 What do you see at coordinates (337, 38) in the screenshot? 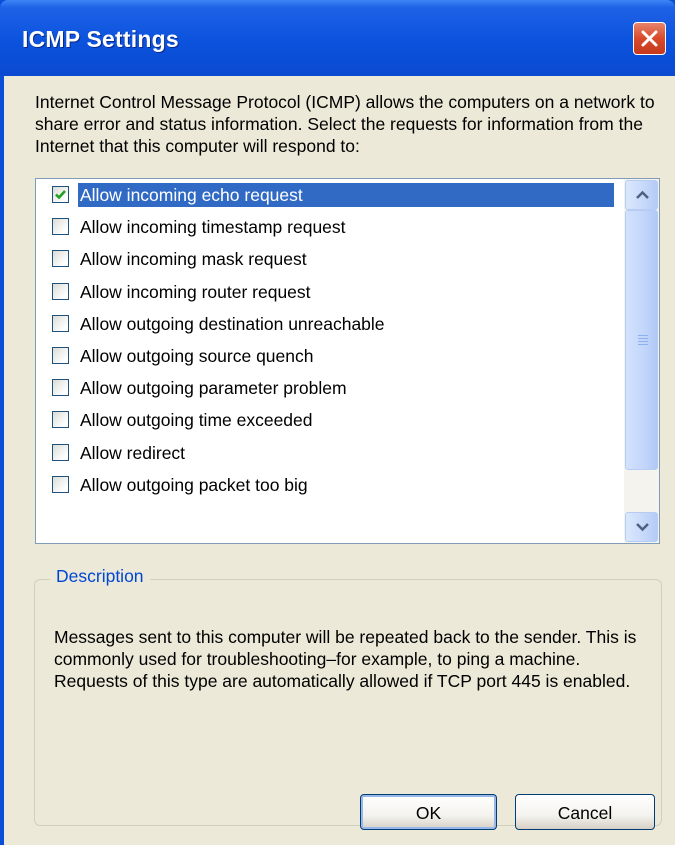
I see `title-bar: ICMP Settings` at bounding box center [337, 38].